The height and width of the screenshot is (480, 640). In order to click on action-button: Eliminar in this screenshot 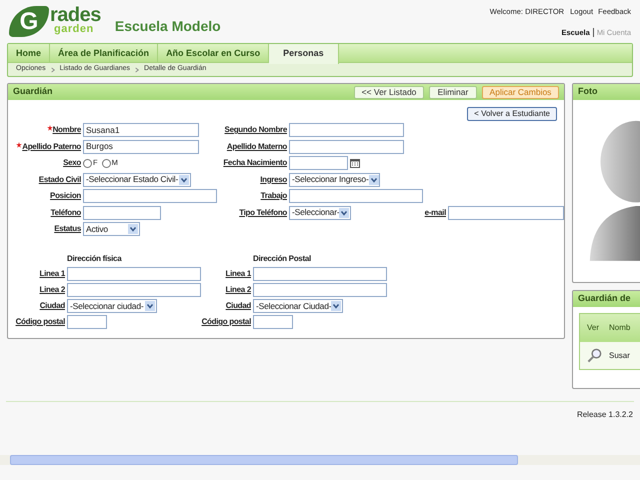, I will do `click(453, 92)`.